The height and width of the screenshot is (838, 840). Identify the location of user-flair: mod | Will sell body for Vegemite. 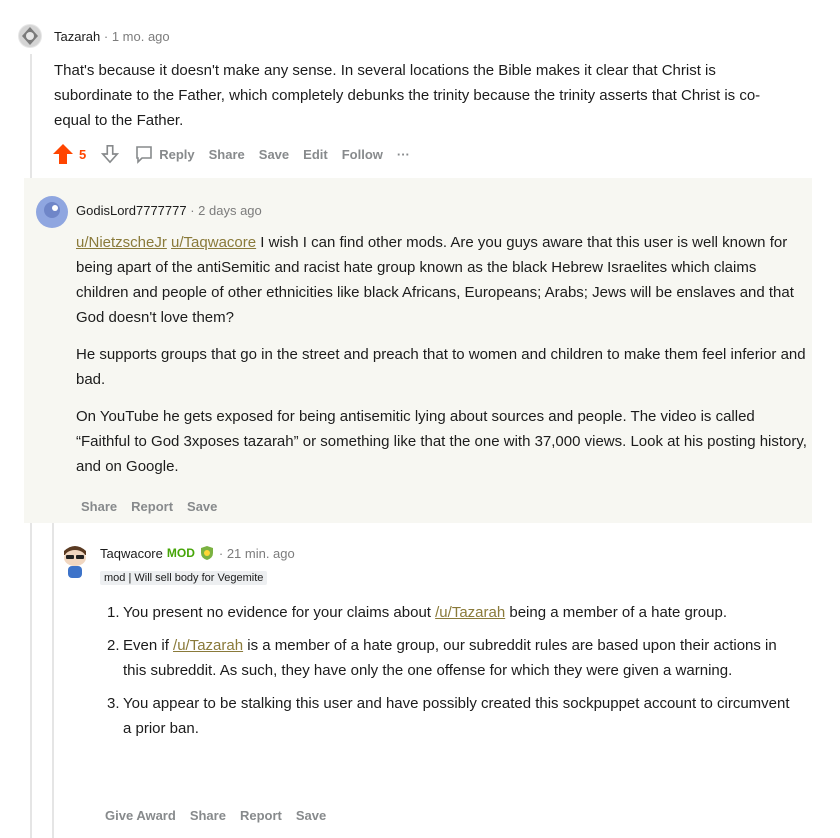
(184, 577).